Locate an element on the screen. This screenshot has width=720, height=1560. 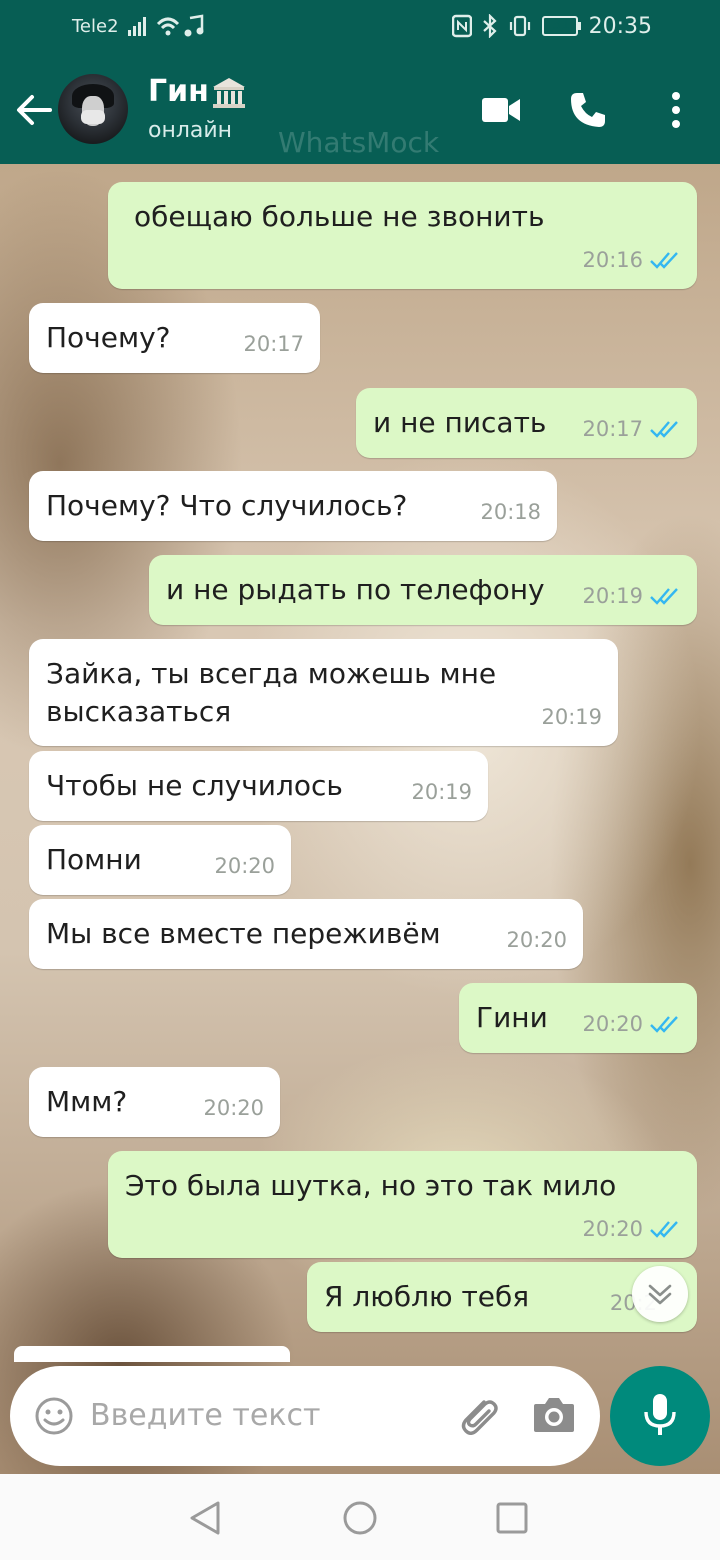
emoji-icon is located at coordinates (54, 1416).